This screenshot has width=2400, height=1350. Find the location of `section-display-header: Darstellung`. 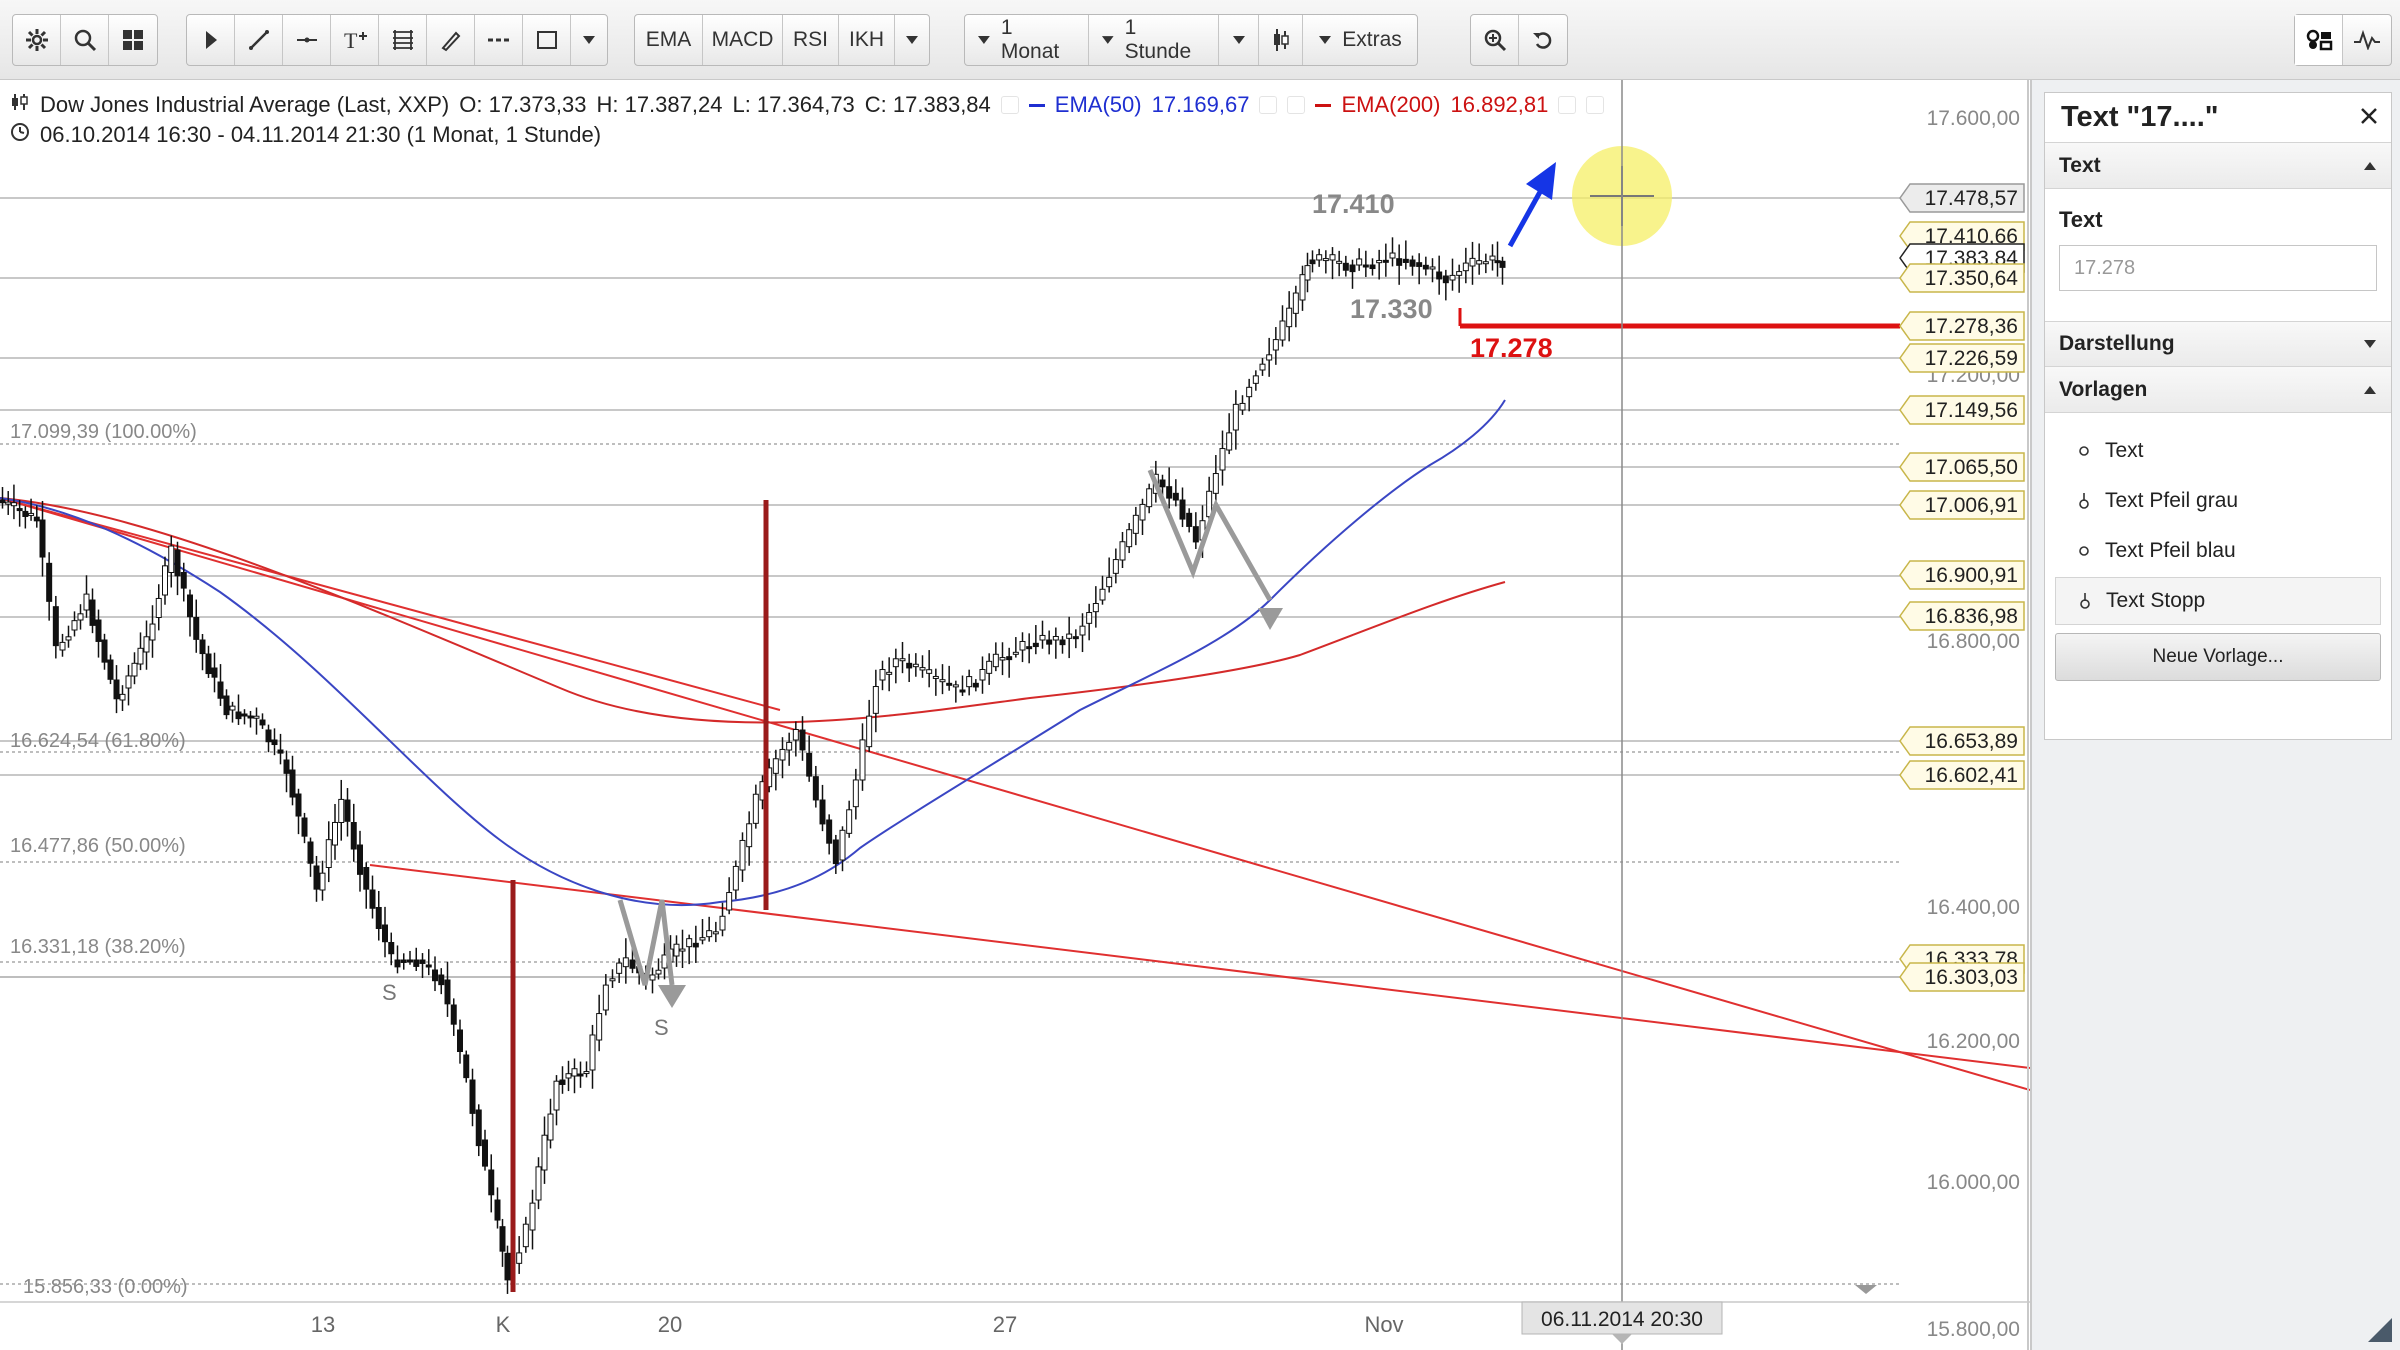

section-display-header: Darstellung is located at coordinates (2218, 344).